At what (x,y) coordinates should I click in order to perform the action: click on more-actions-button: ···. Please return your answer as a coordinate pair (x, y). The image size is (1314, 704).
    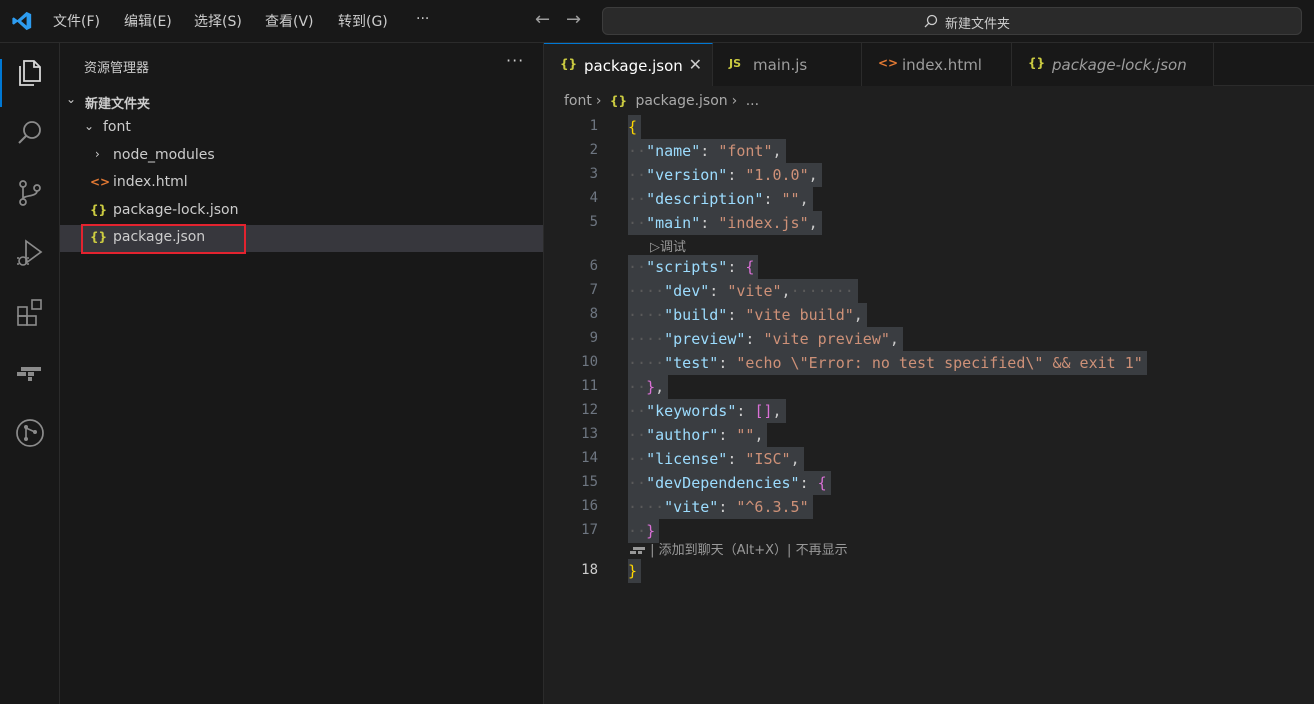
    Looking at the image, I should click on (515, 60).